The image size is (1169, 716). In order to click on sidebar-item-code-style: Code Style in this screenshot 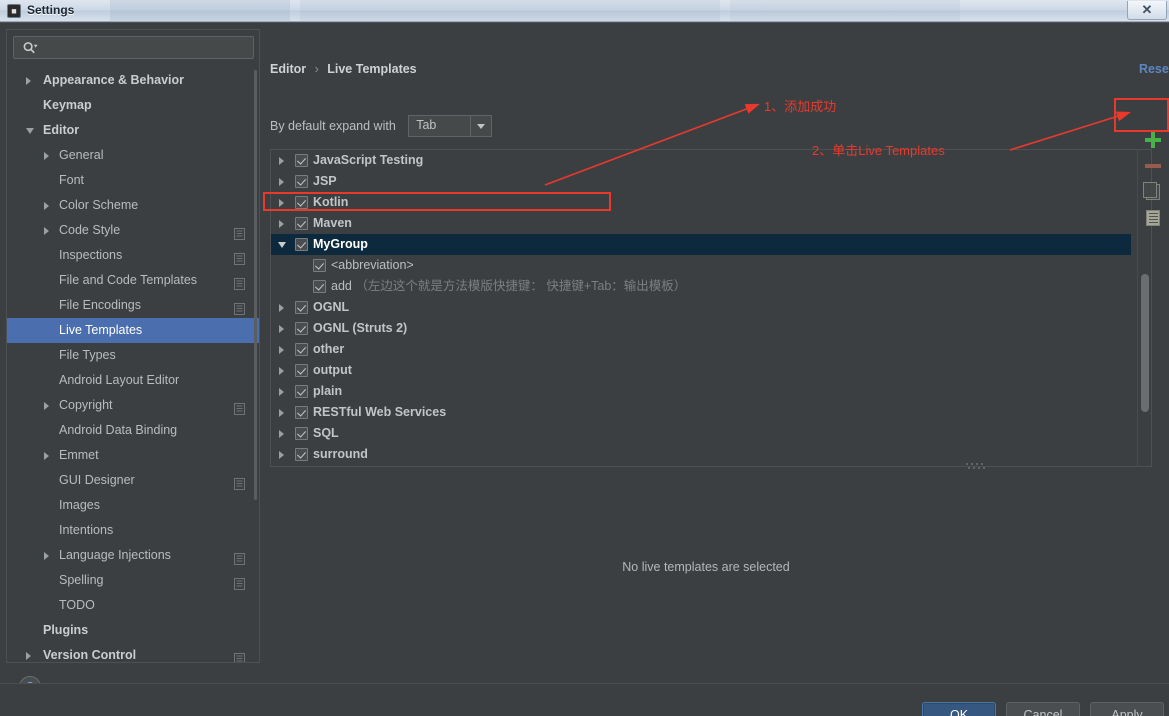, I will do `click(133, 230)`.